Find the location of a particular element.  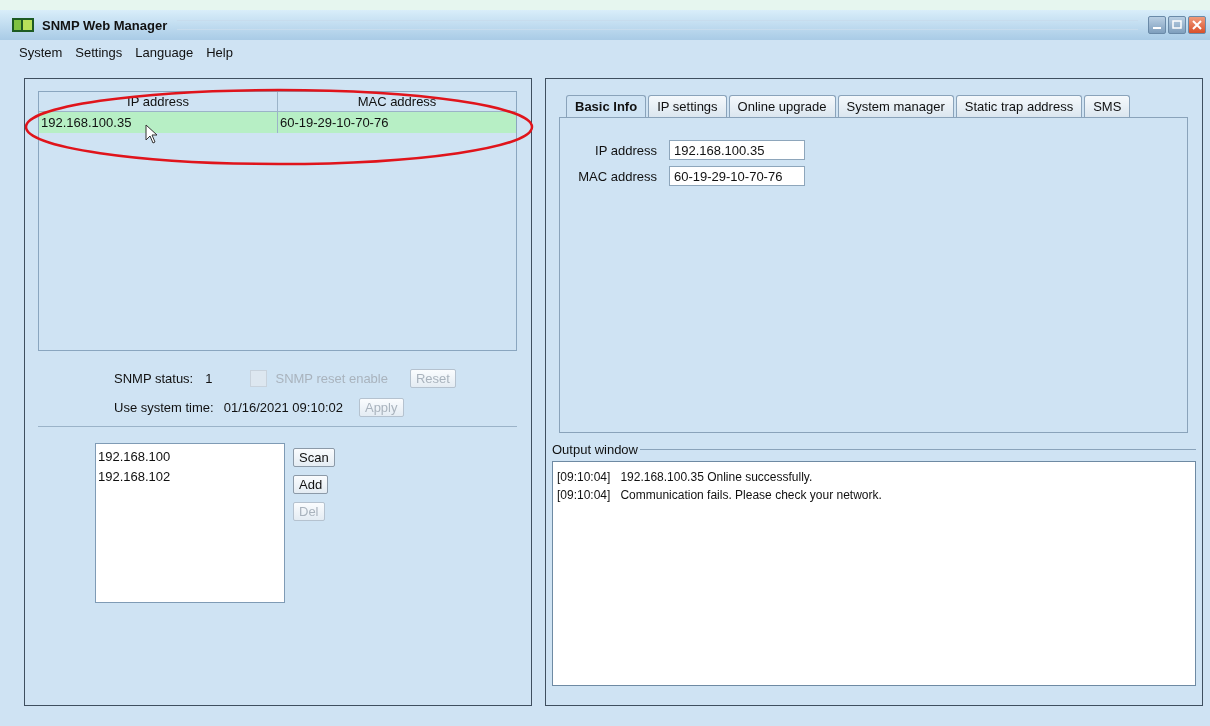

time-value: 01/16/2021 09:10:02 is located at coordinates (283, 407).